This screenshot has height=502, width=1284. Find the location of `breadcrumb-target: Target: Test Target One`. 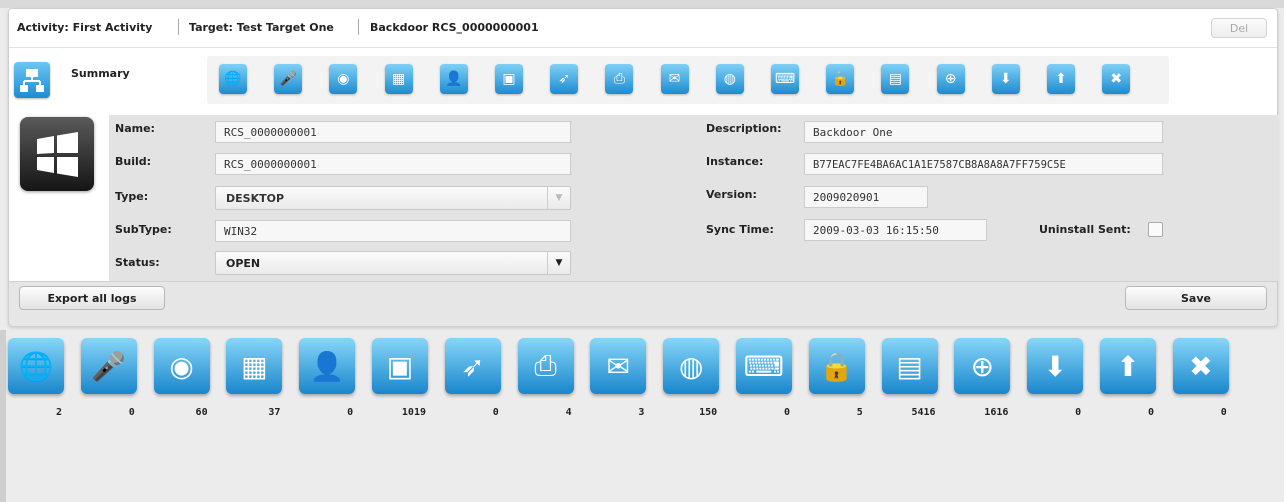

breadcrumb-target: Target: Test Target One is located at coordinates (261, 27).